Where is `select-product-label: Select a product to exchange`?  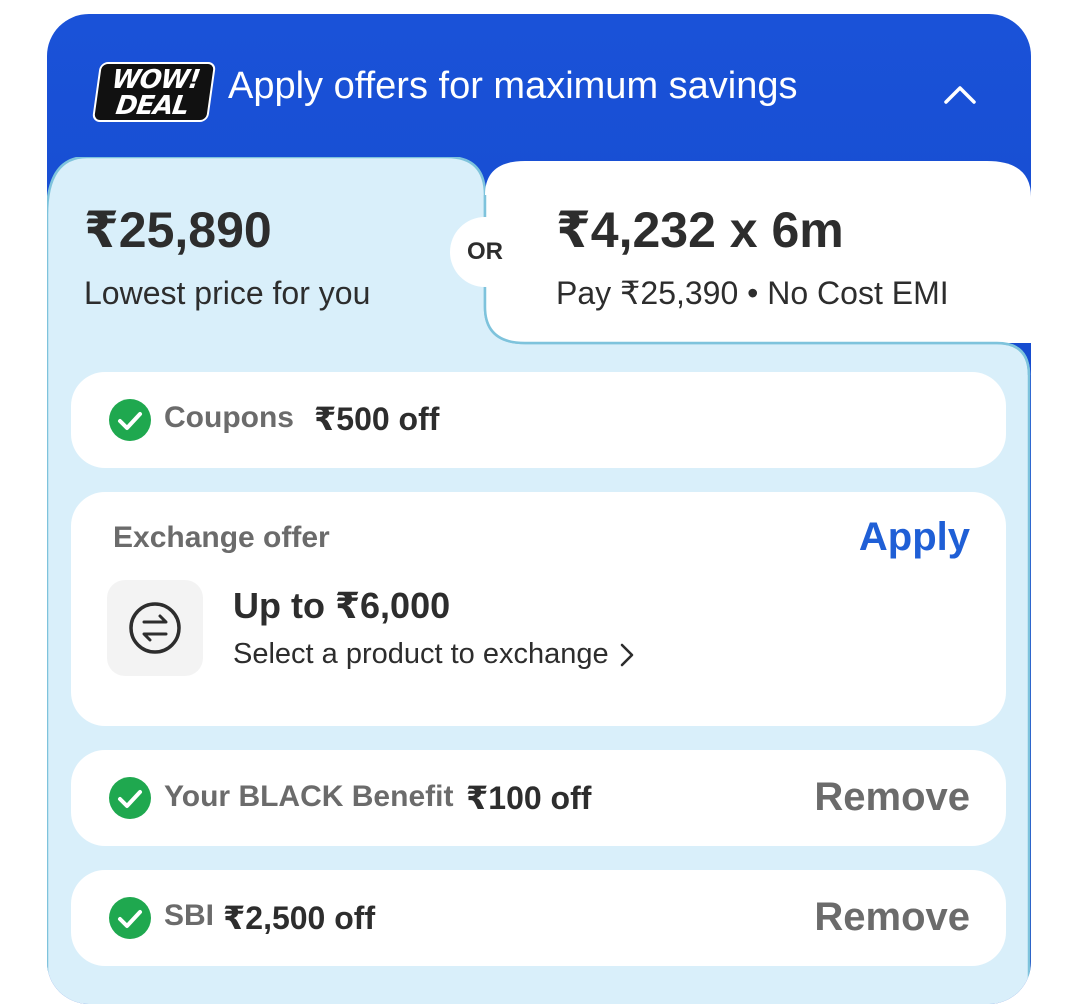
select-product-label: Select a product to exchange is located at coordinates (421, 654).